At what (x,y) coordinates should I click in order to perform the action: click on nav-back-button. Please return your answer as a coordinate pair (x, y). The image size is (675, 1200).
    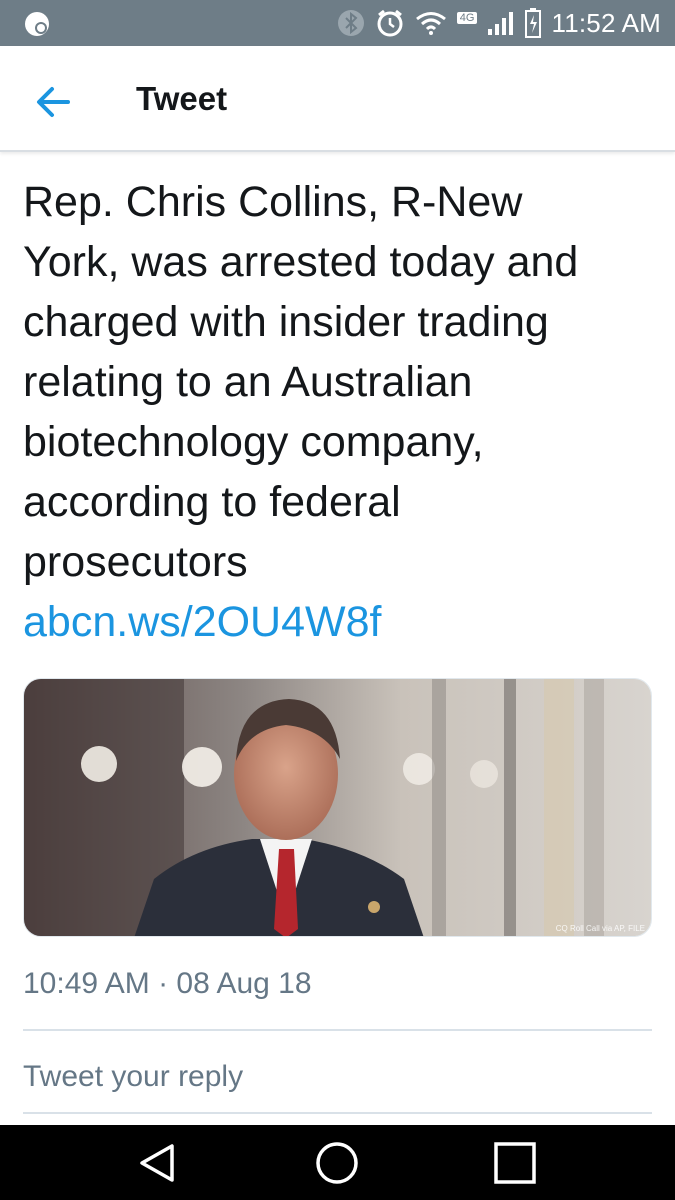
    Looking at the image, I should click on (159, 1163).